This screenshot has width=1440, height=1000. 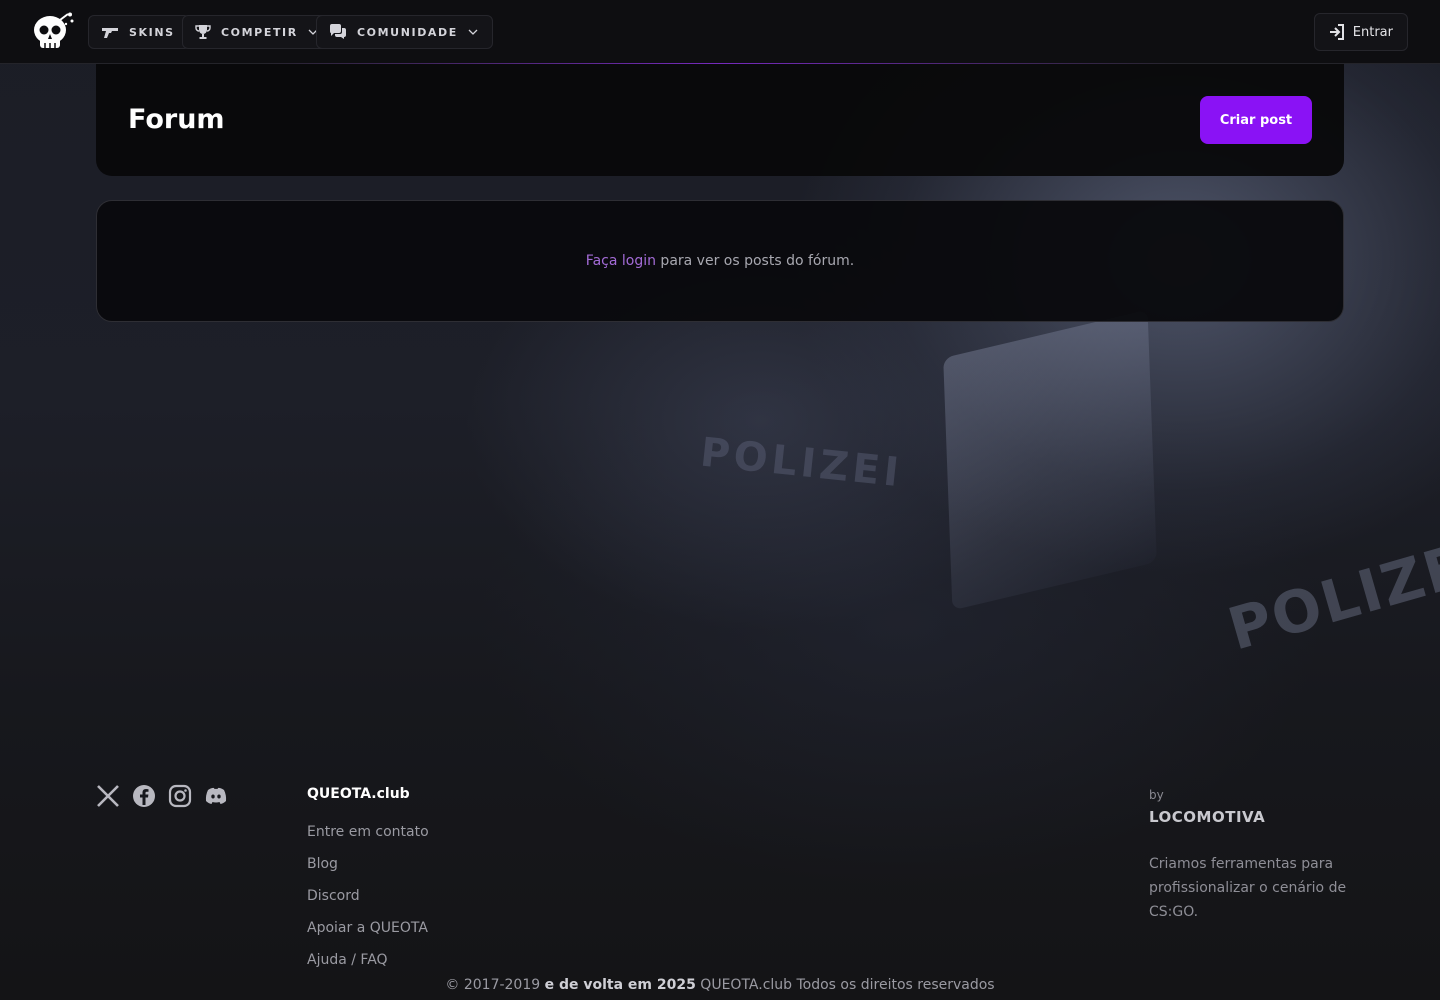 What do you see at coordinates (620, 985) in the screenshot?
I see `copyright-bold: e de volta em 2025` at bounding box center [620, 985].